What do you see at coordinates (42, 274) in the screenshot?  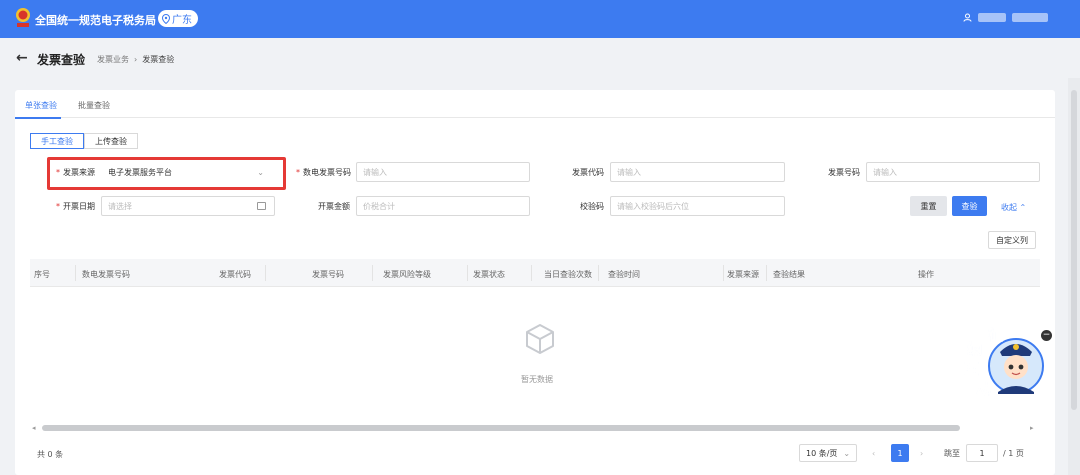 I see `col-header-index: 序号` at bounding box center [42, 274].